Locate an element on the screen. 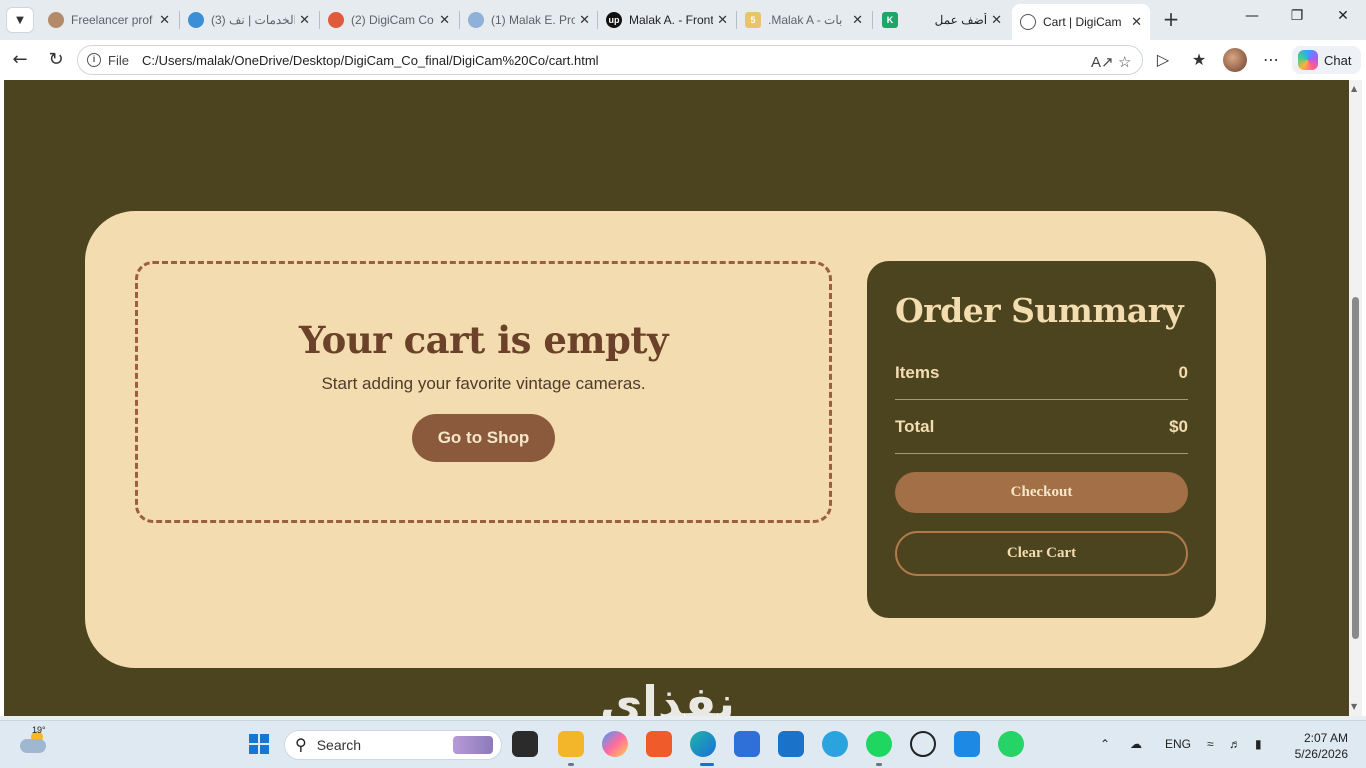 The height and width of the screenshot is (768, 1366). language-indicator: ENG is located at coordinates (1178, 744).